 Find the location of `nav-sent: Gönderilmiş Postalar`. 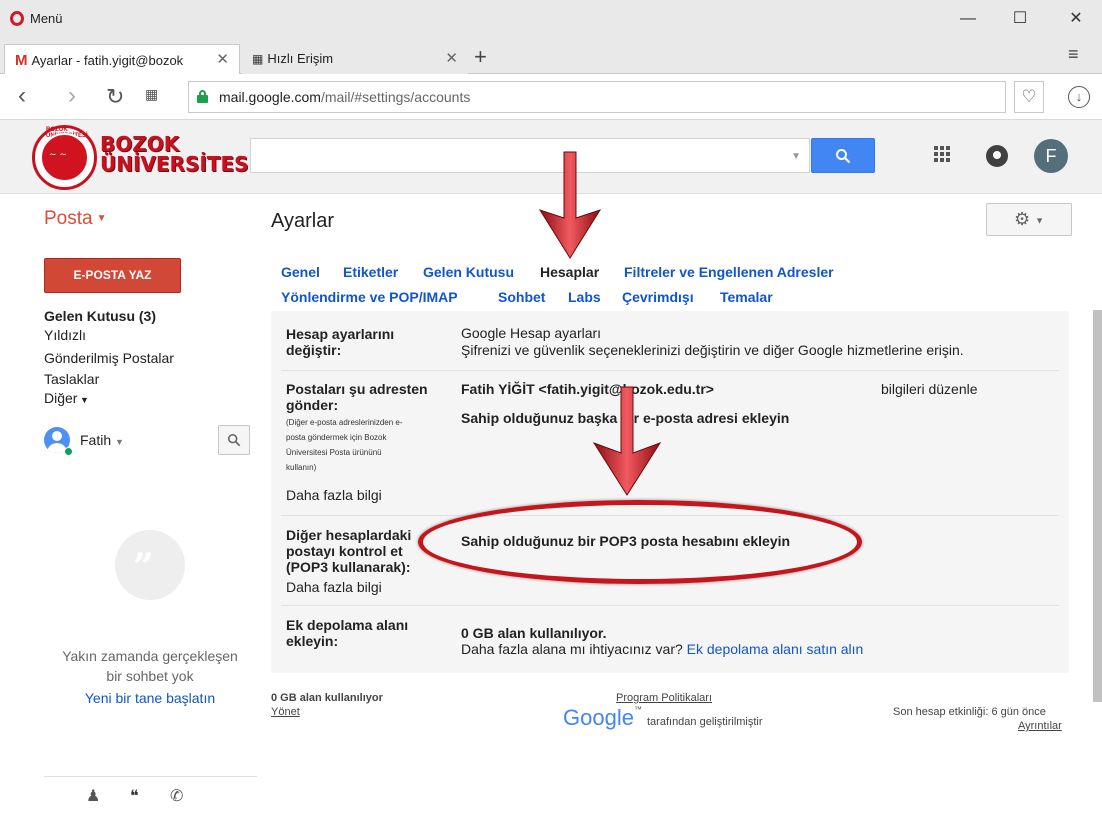

nav-sent: Gönderilmiş Postalar is located at coordinates (109, 358).